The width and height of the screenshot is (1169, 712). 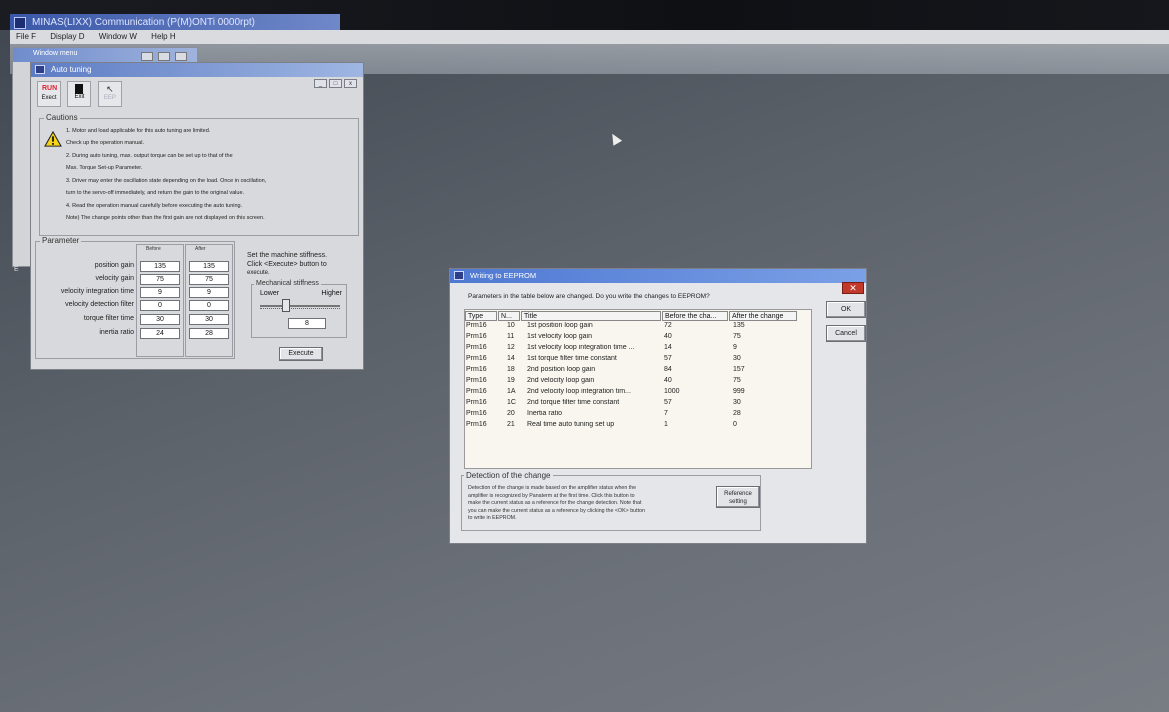 I want to click on close-icon: x, so click(x=350, y=83).